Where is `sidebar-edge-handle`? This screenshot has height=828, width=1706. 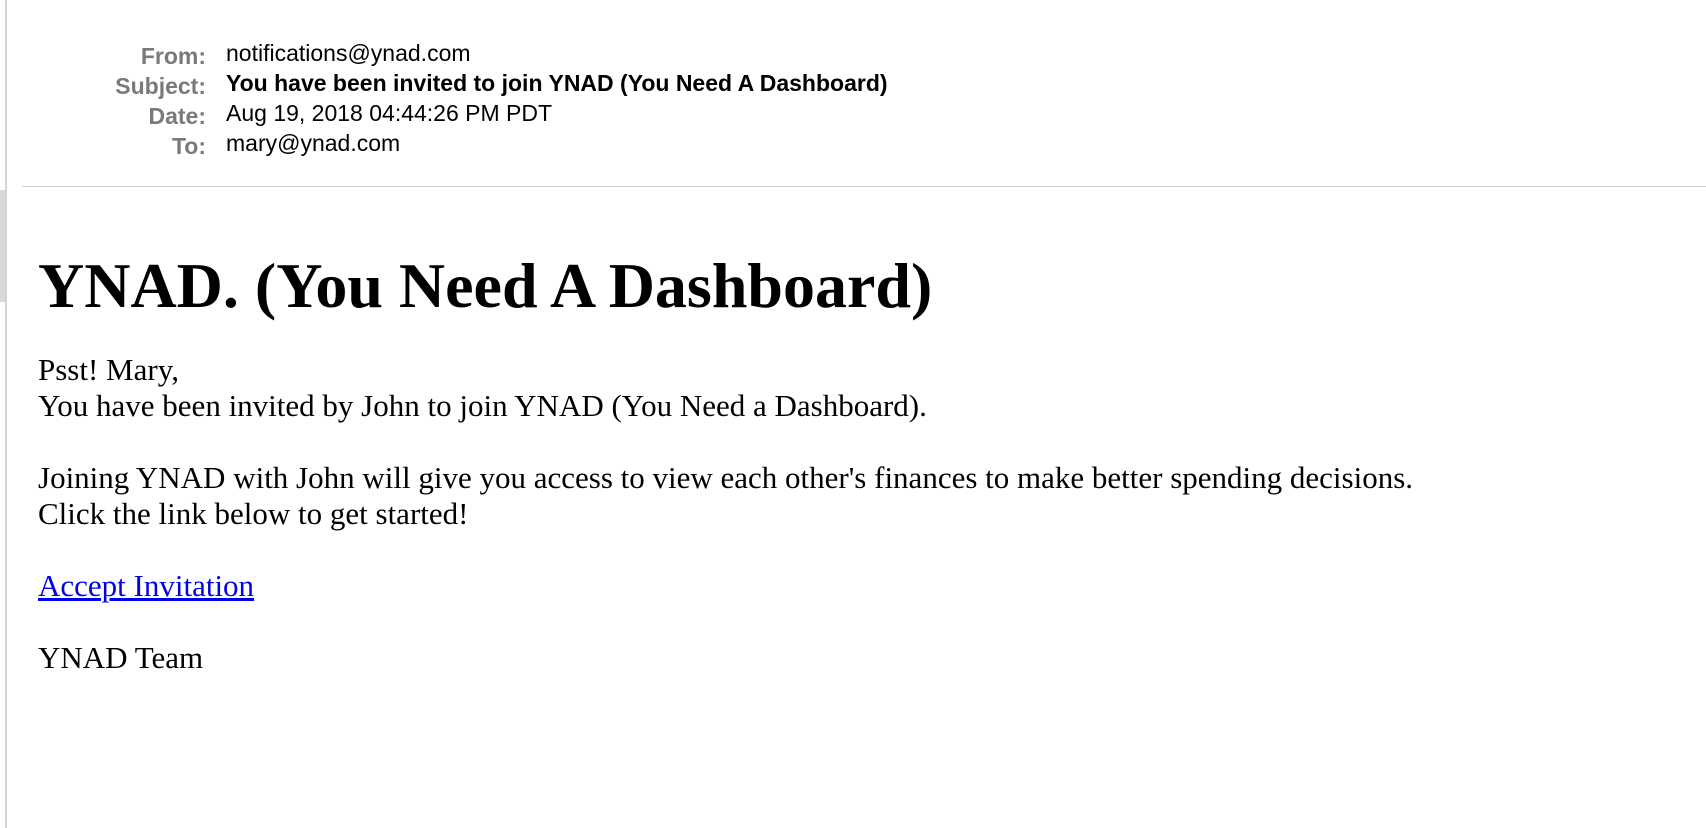
sidebar-edge-handle is located at coordinates (2, 246).